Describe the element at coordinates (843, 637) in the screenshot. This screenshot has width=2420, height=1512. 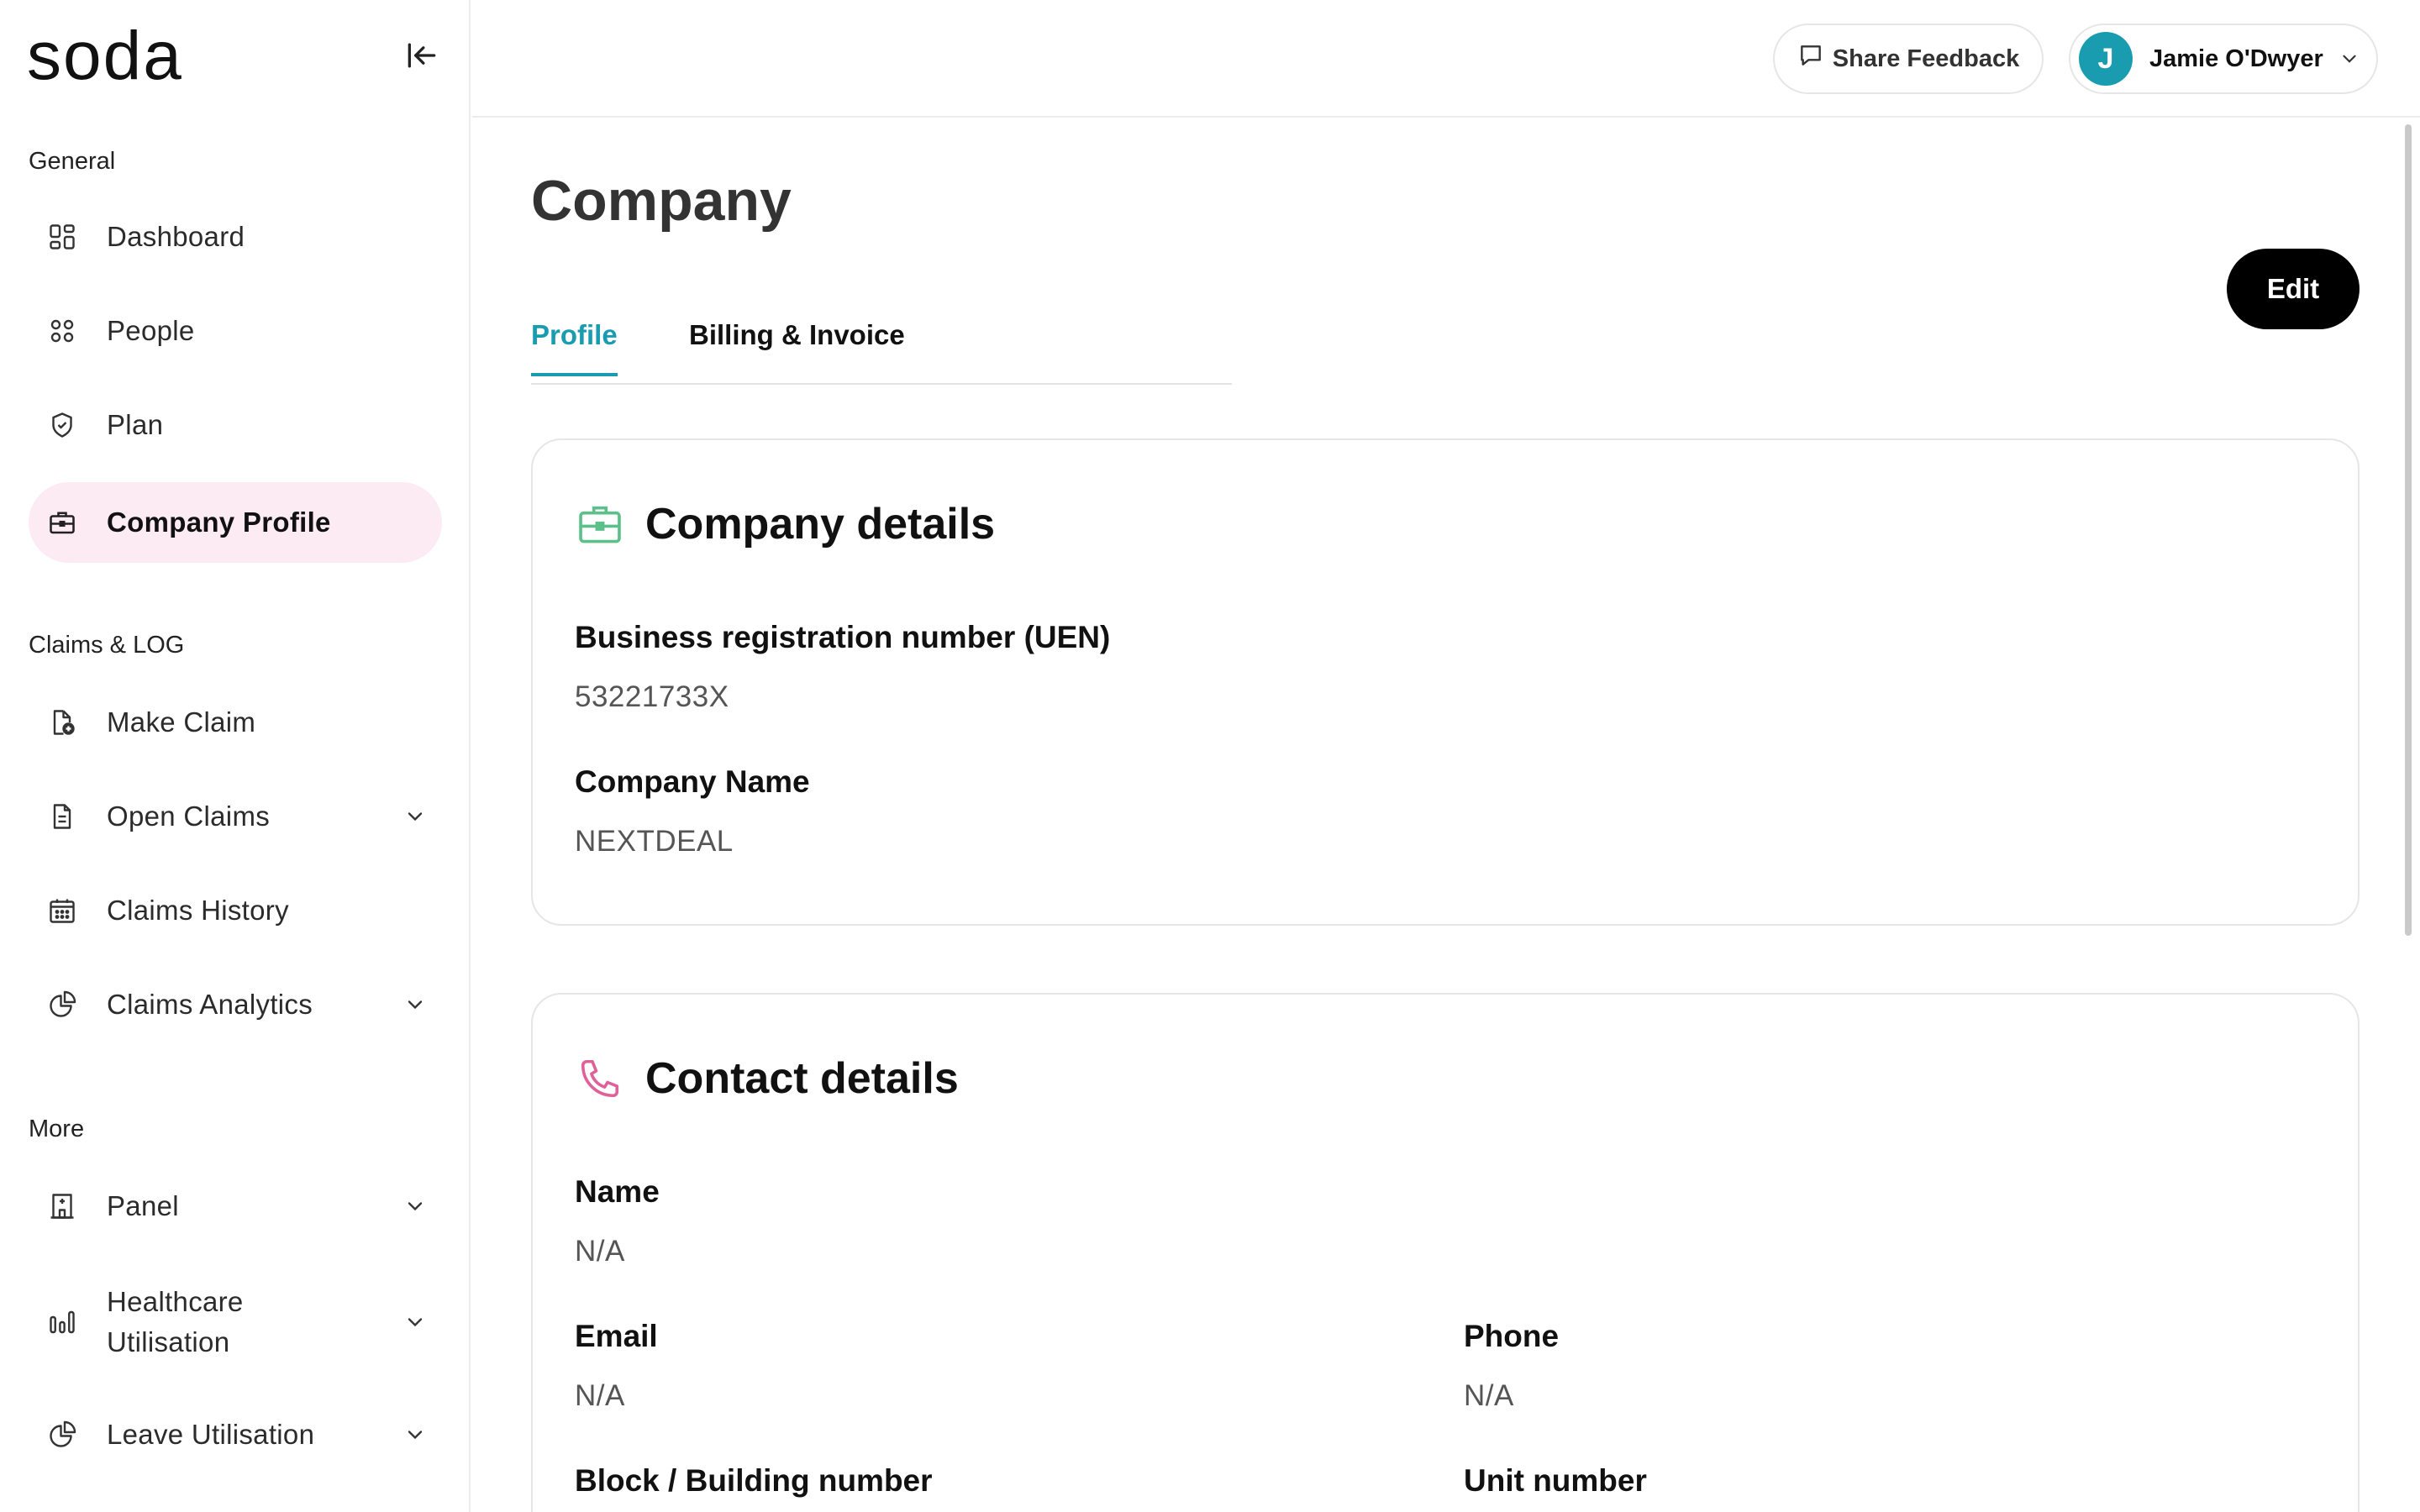
I see `field-label: Business registration number (UEN)` at that location.